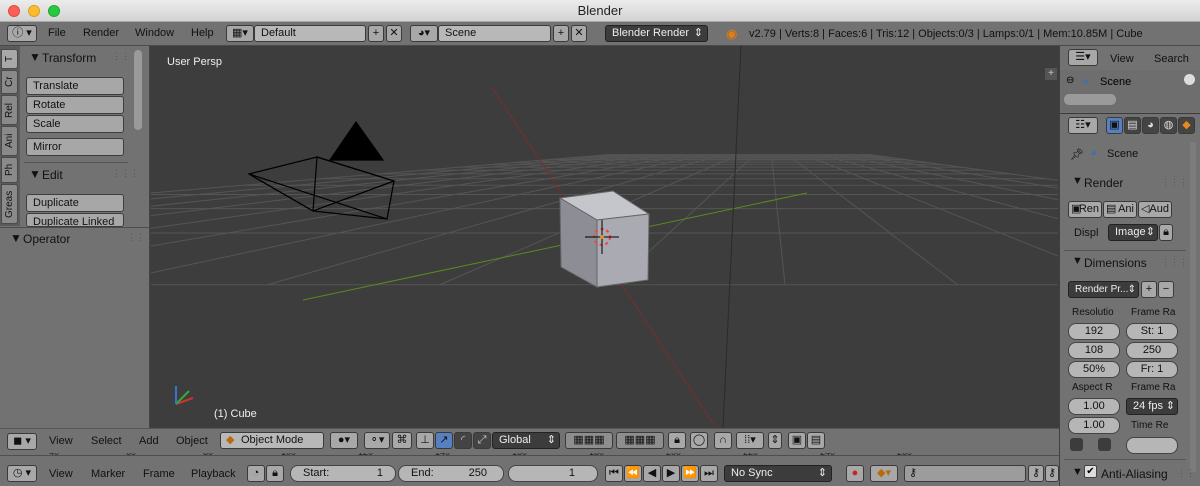 The width and height of the screenshot is (1200, 486). I want to click on render-preset-selector: Render Pr... ⇕, so click(1103, 289).